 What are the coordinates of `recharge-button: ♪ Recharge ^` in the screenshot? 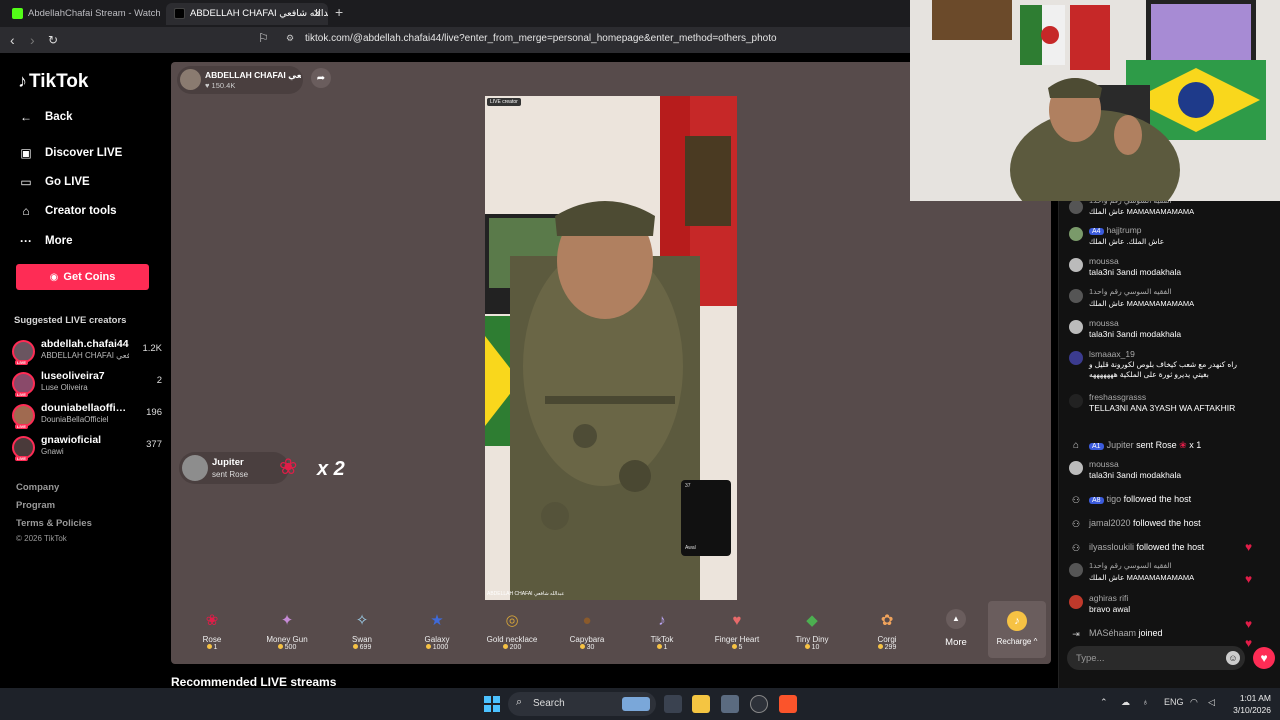 It's located at (1017, 629).